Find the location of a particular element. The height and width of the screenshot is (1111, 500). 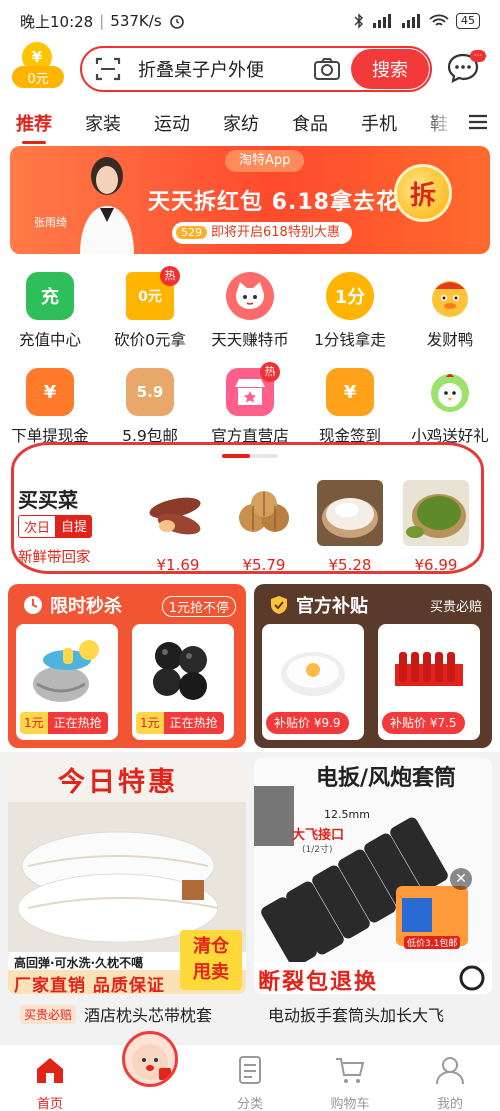

home-icon is located at coordinates (50, 1070).